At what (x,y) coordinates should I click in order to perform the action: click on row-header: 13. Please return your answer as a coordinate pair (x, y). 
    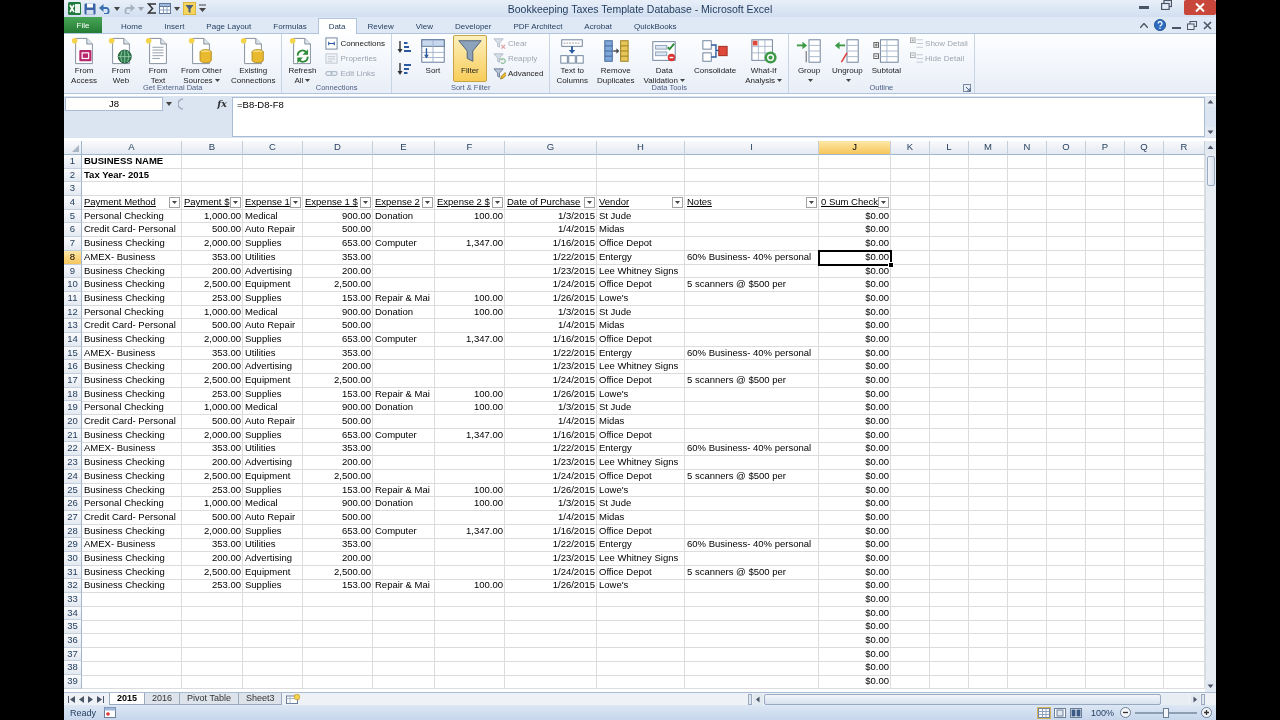
    Looking at the image, I should click on (73, 326).